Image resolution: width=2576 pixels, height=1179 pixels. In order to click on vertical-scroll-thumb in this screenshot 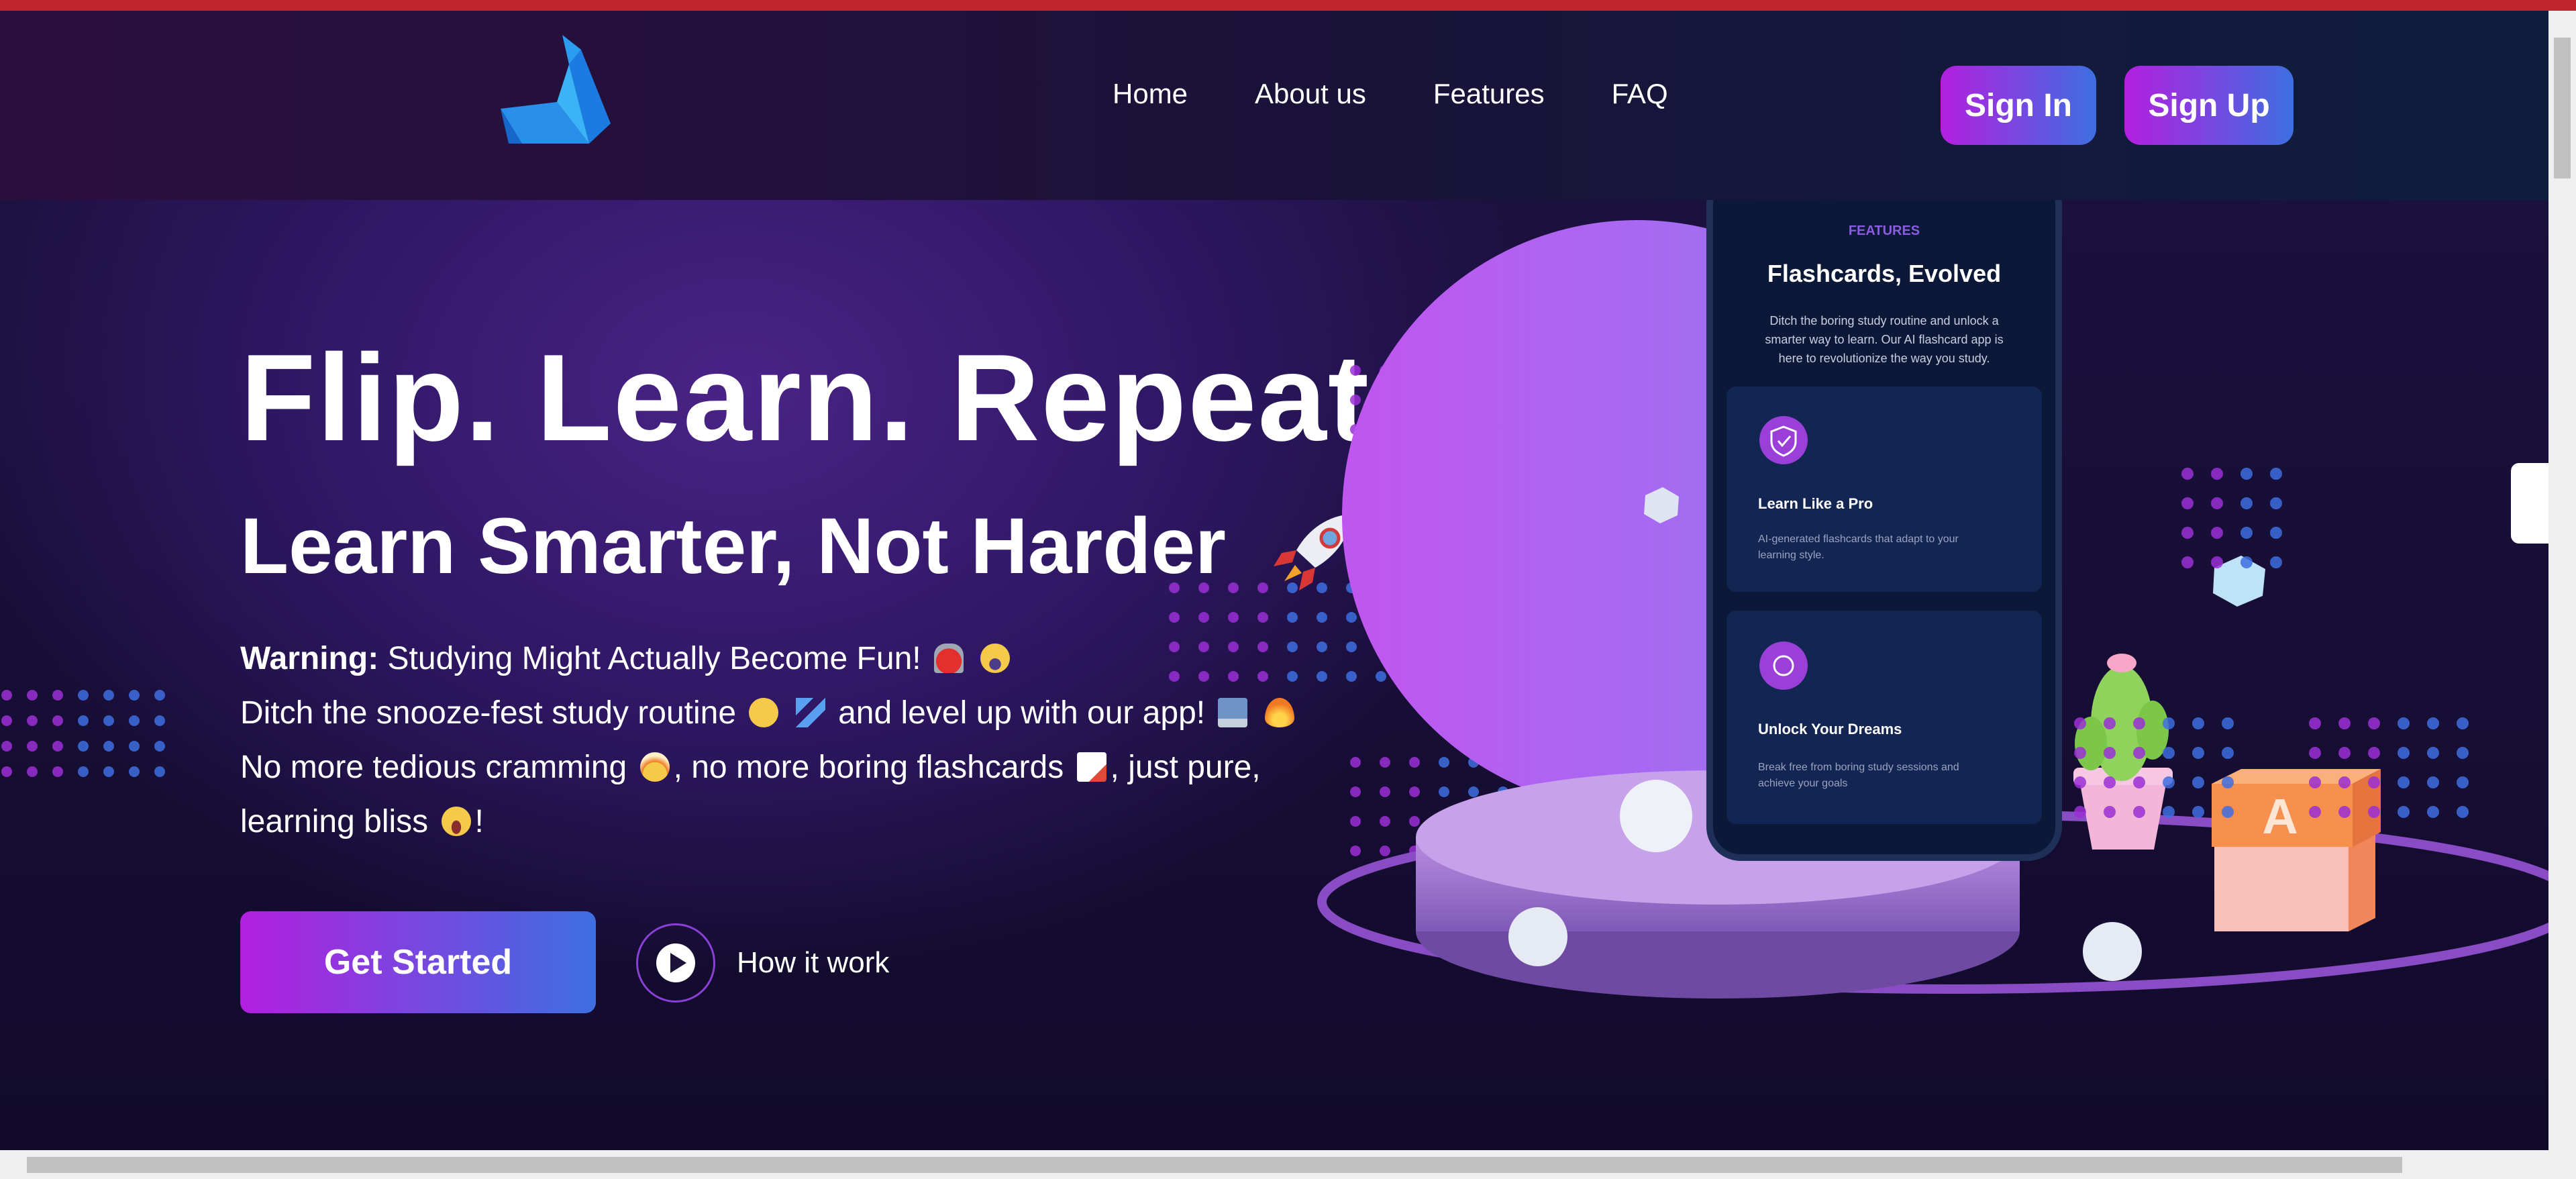, I will do `click(2562, 108)`.